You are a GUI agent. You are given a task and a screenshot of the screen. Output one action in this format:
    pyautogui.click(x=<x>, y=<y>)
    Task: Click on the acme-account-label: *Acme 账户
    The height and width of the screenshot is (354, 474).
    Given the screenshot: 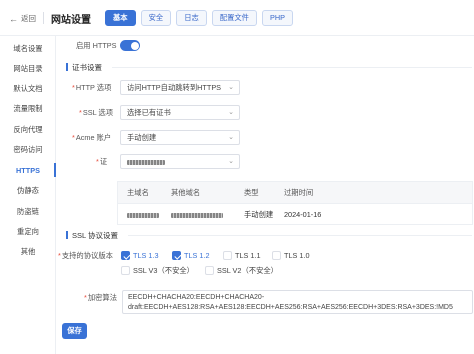 What is the action you would take?
    pyautogui.click(x=92, y=137)
    